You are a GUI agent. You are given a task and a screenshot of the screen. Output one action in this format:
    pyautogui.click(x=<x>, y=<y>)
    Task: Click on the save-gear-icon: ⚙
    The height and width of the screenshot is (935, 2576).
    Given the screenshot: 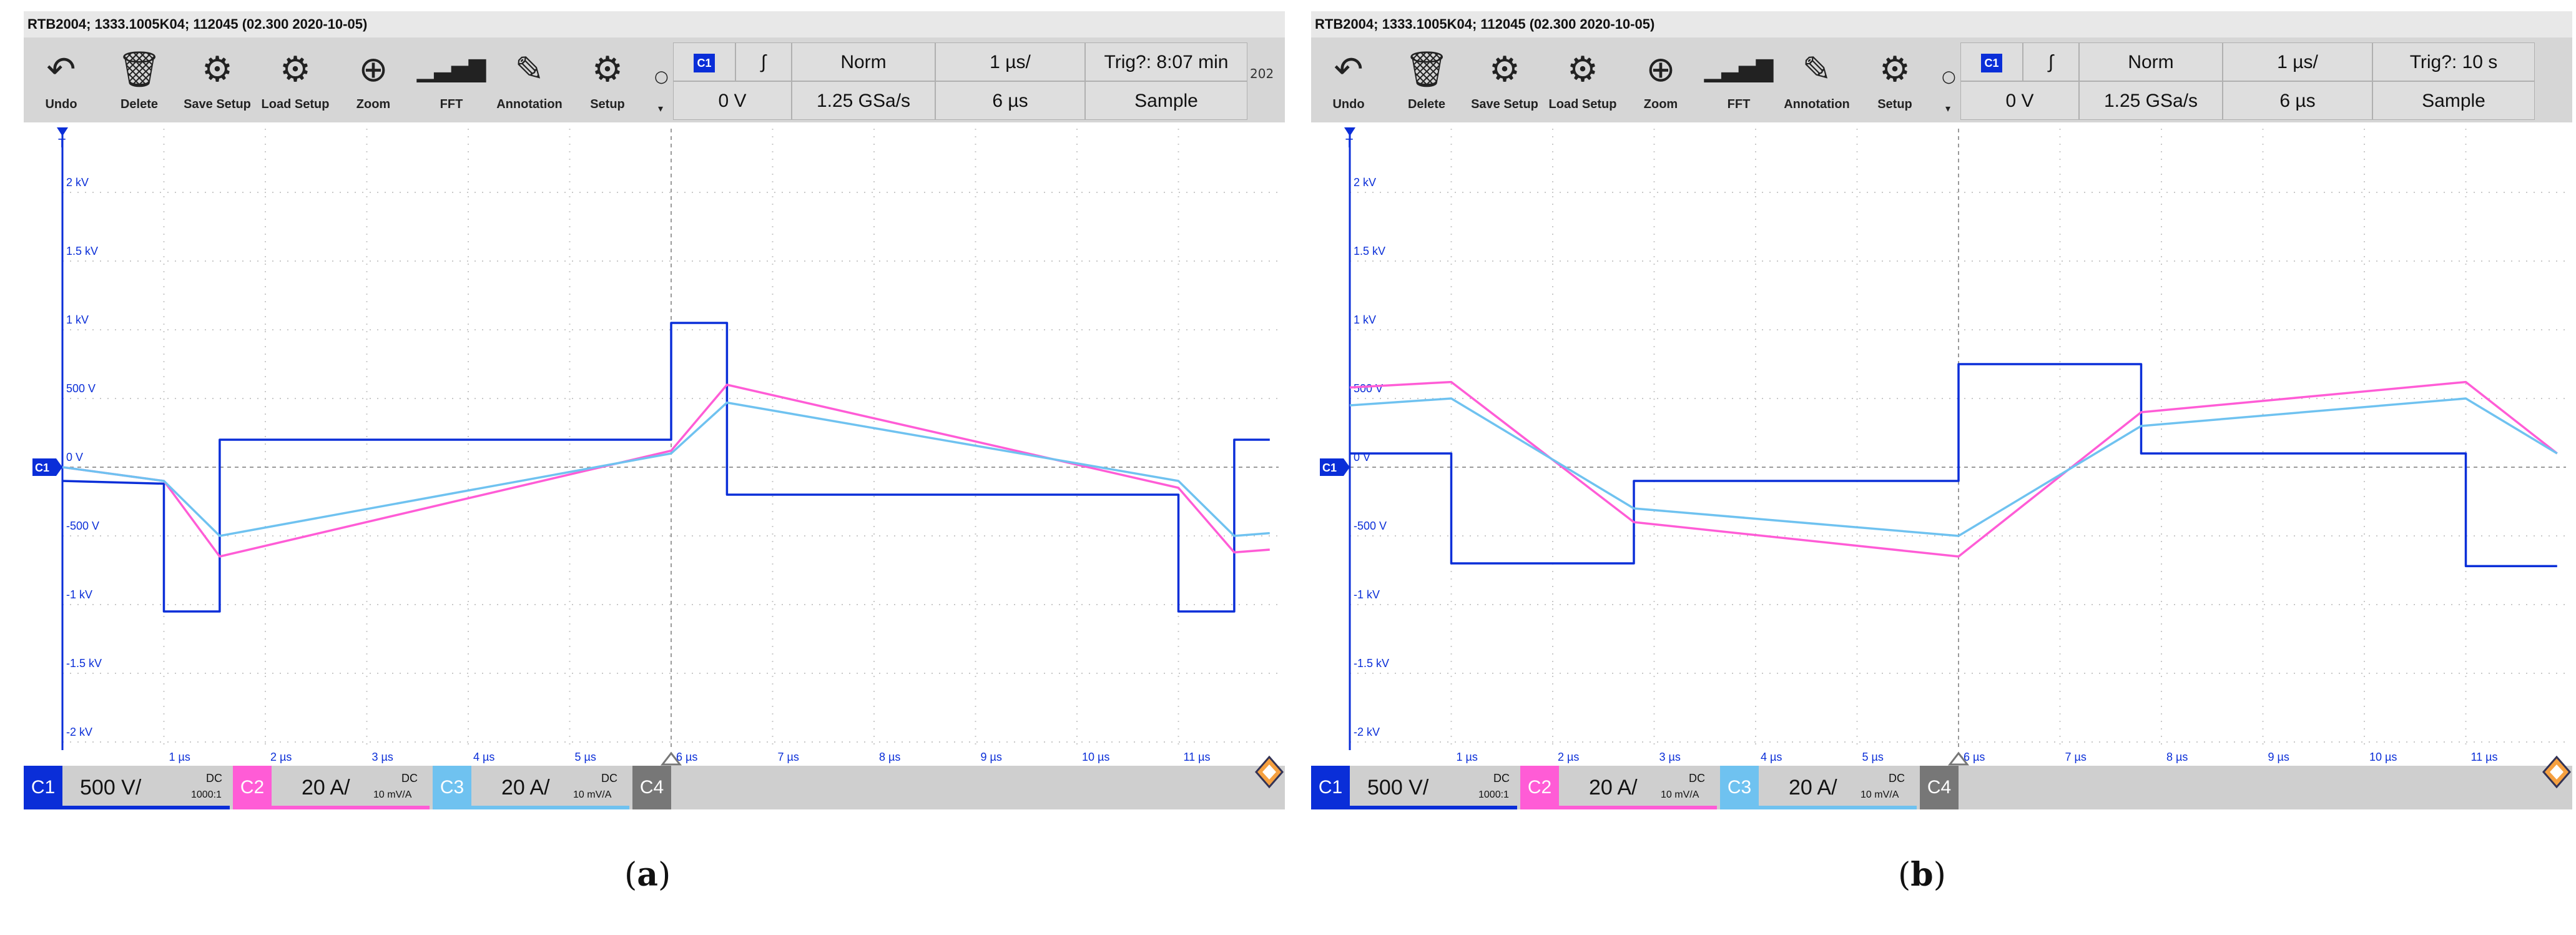 What is the action you would take?
    pyautogui.click(x=1504, y=70)
    